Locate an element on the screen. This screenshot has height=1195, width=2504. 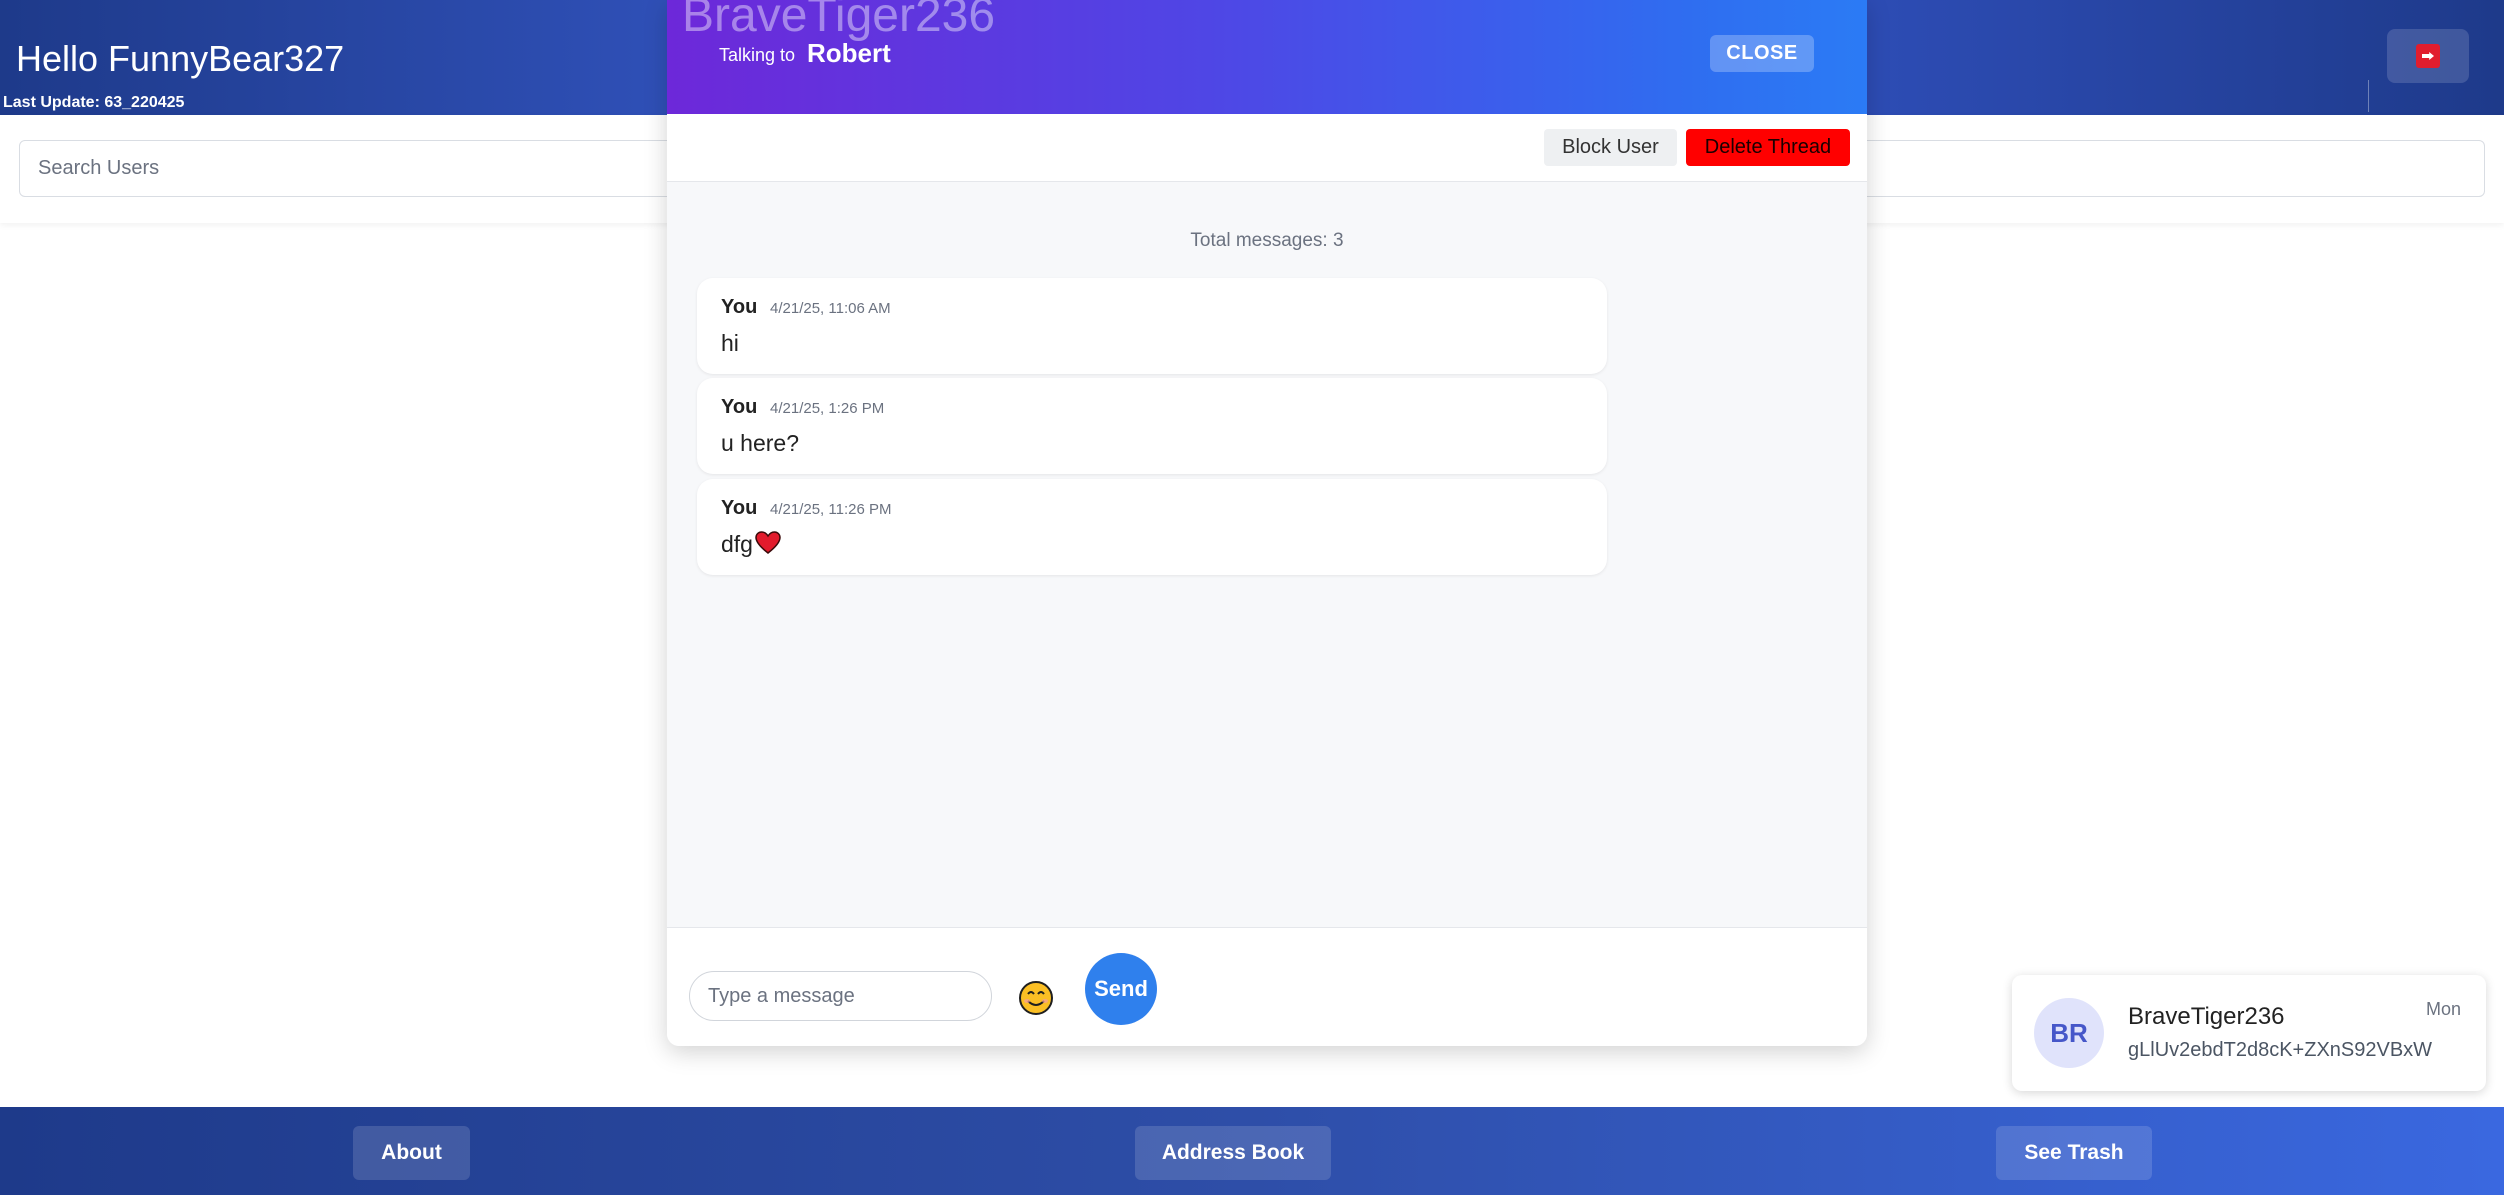
about-button: About is located at coordinates (411, 1153).